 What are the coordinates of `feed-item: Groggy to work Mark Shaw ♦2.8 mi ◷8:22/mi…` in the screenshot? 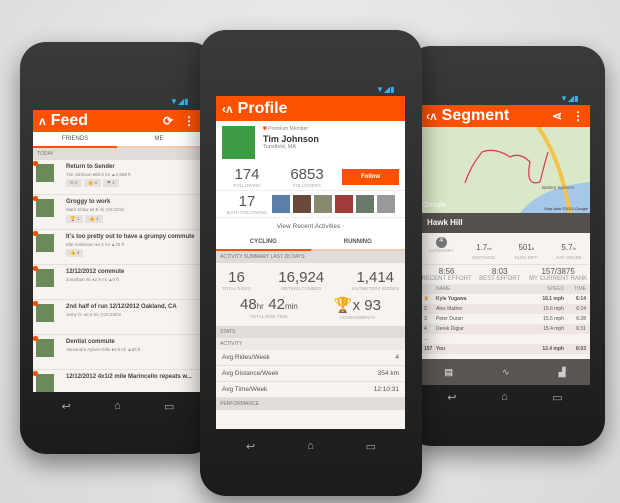 It's located at (117, 212).